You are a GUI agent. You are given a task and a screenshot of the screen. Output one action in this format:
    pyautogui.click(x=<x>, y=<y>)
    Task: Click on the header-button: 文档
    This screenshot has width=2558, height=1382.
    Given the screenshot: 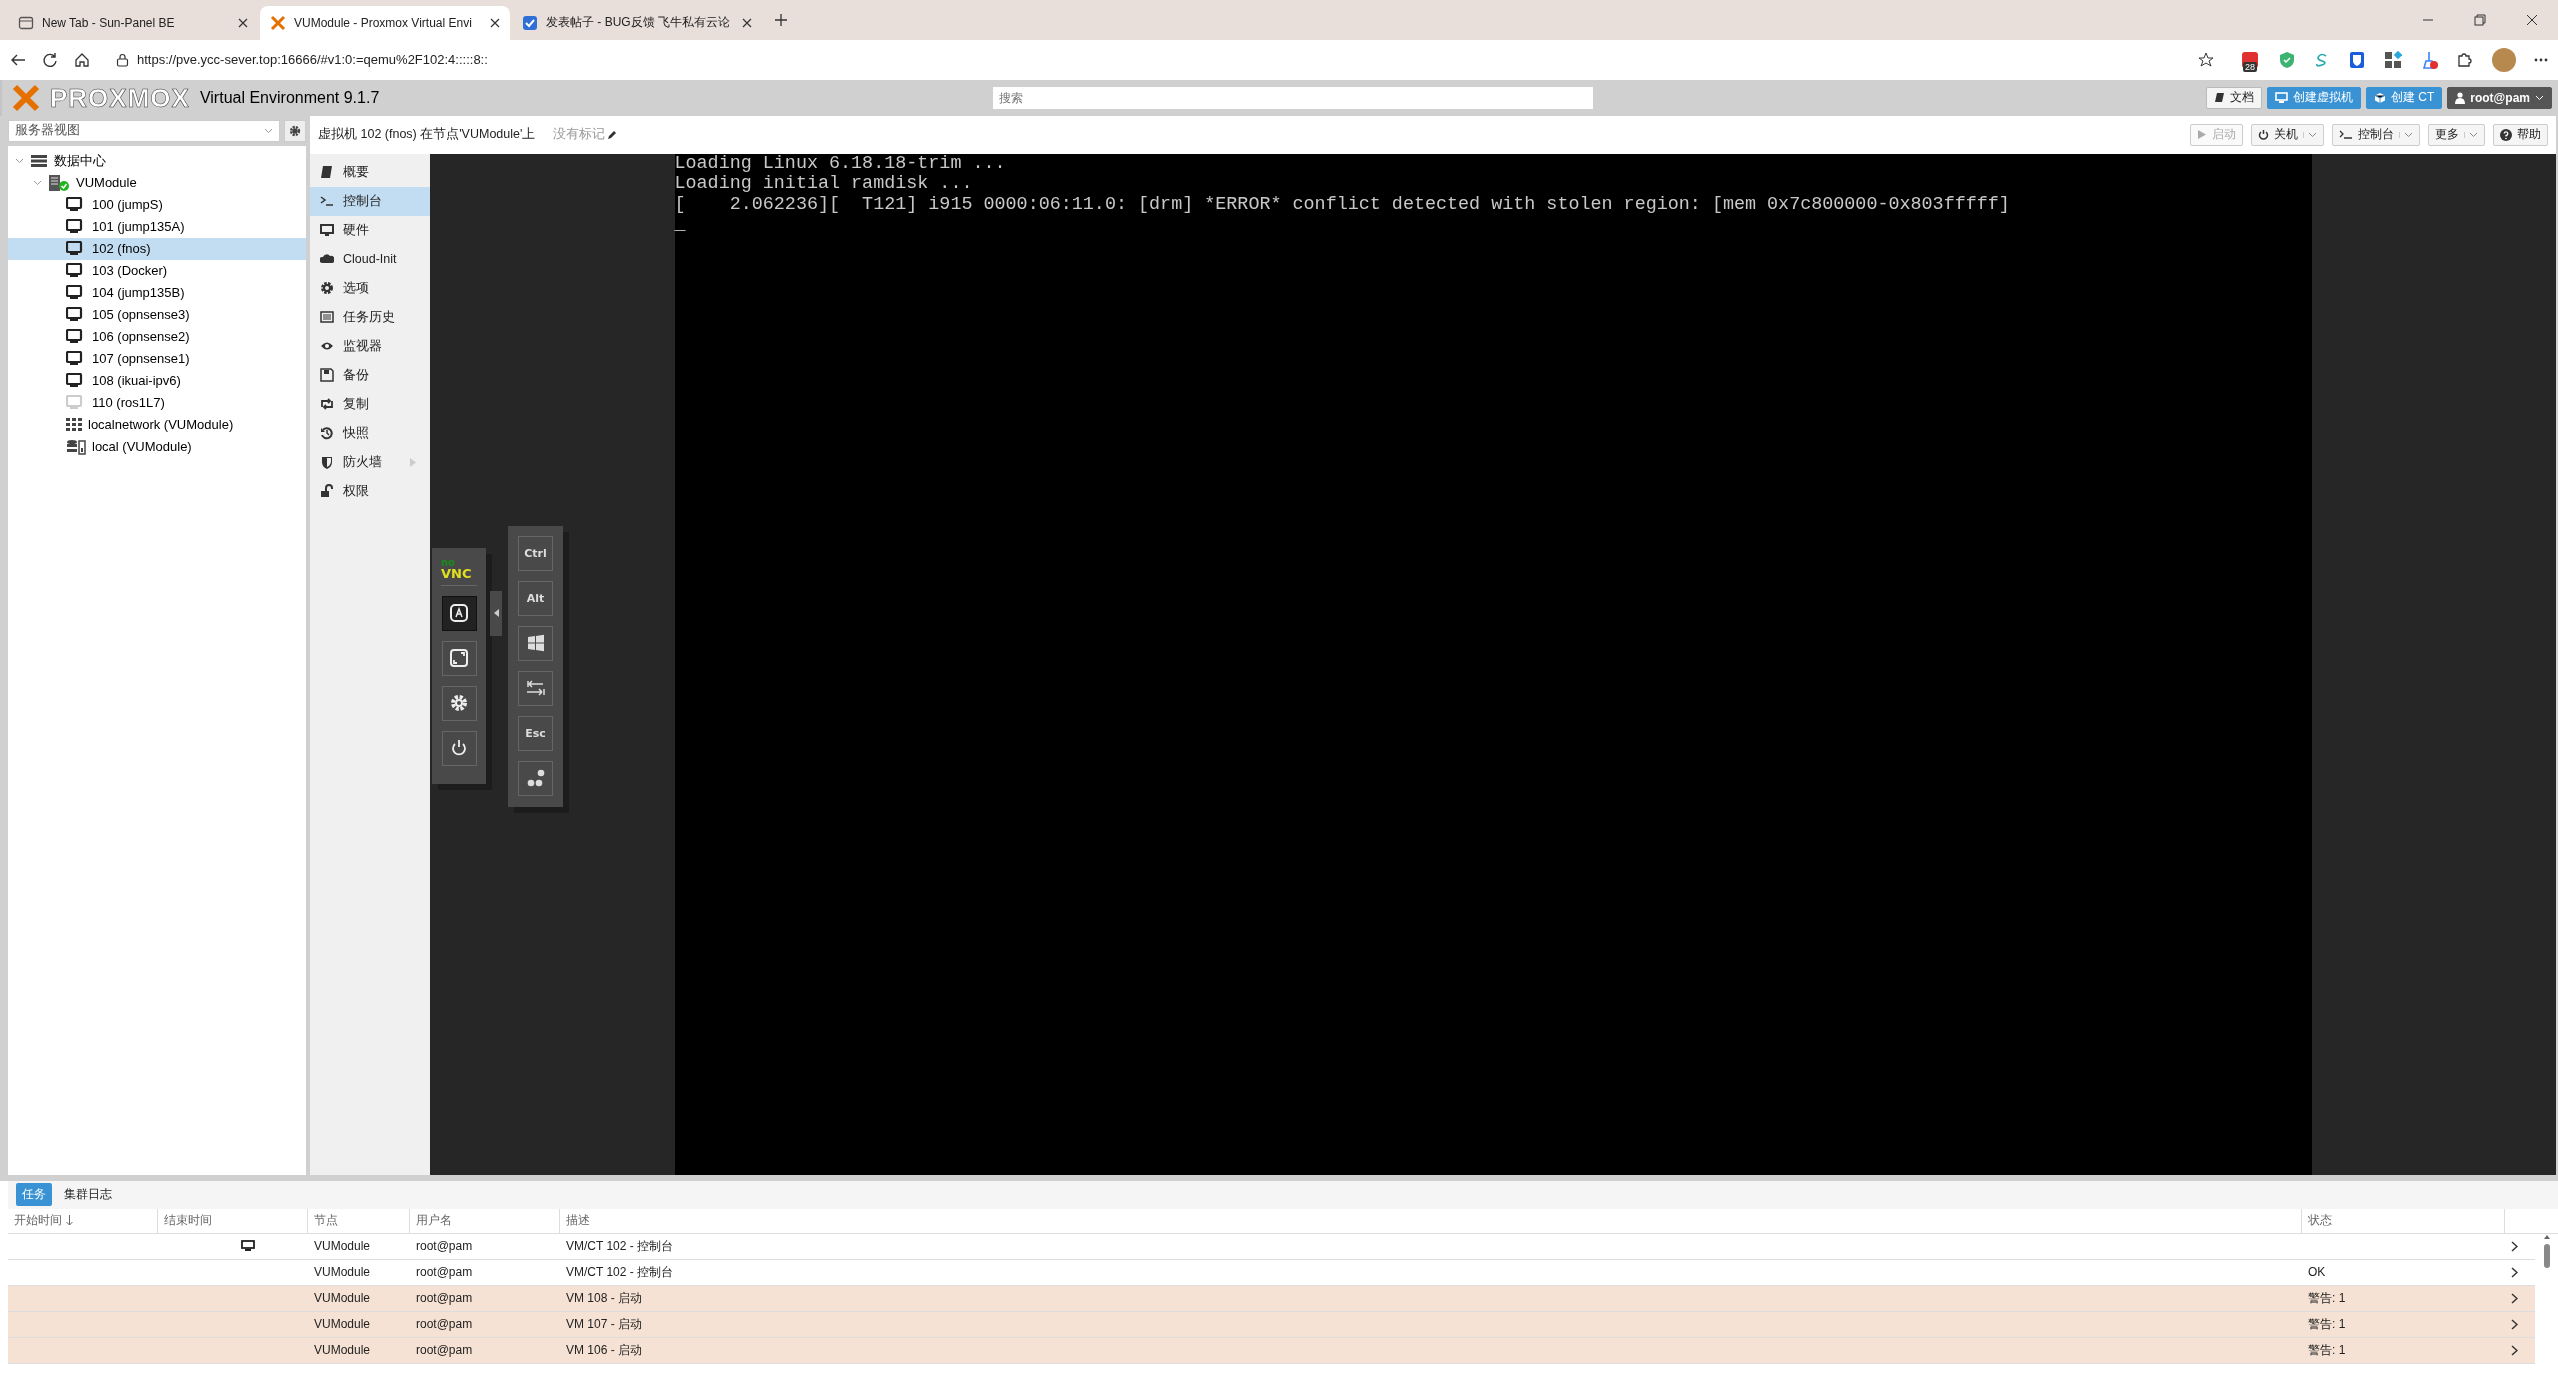 What is the action you would take?
    pyautogui.click(x=2233, y=97)
    